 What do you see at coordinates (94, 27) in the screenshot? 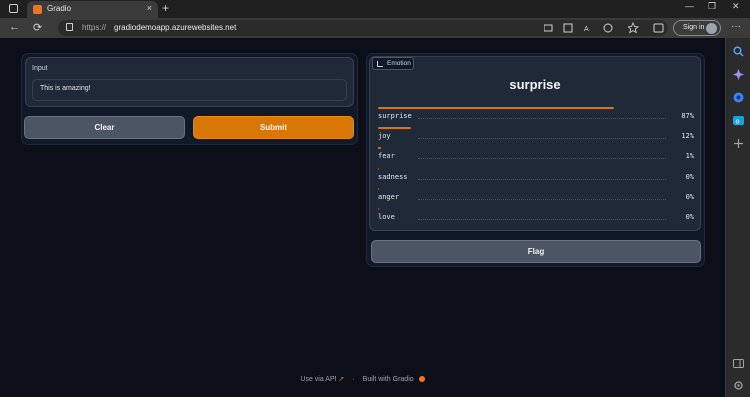
I see `url-protocol: https://` at bounding box center [94, 27].